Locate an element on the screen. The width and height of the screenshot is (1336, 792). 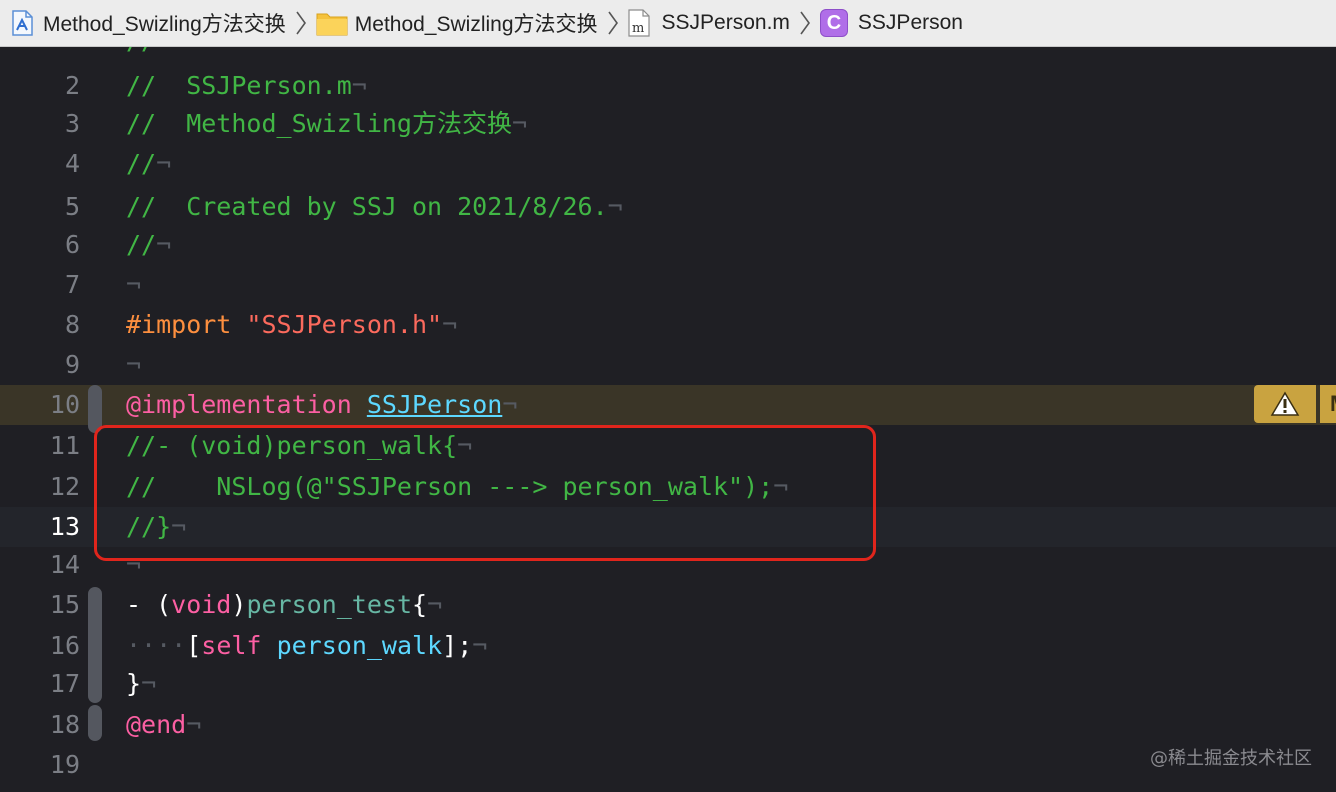
xcode-project-icon is located at coordinates (22, 23).